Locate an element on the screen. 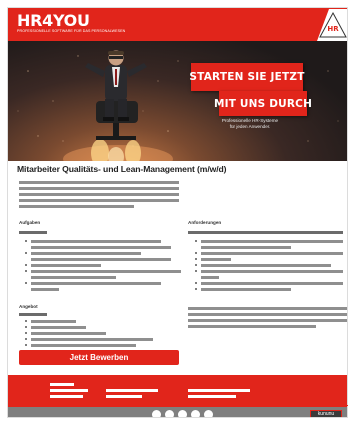 The height and width of the screenshot is (425, 355). header-badge: HR is located at coordinates (332, 25).